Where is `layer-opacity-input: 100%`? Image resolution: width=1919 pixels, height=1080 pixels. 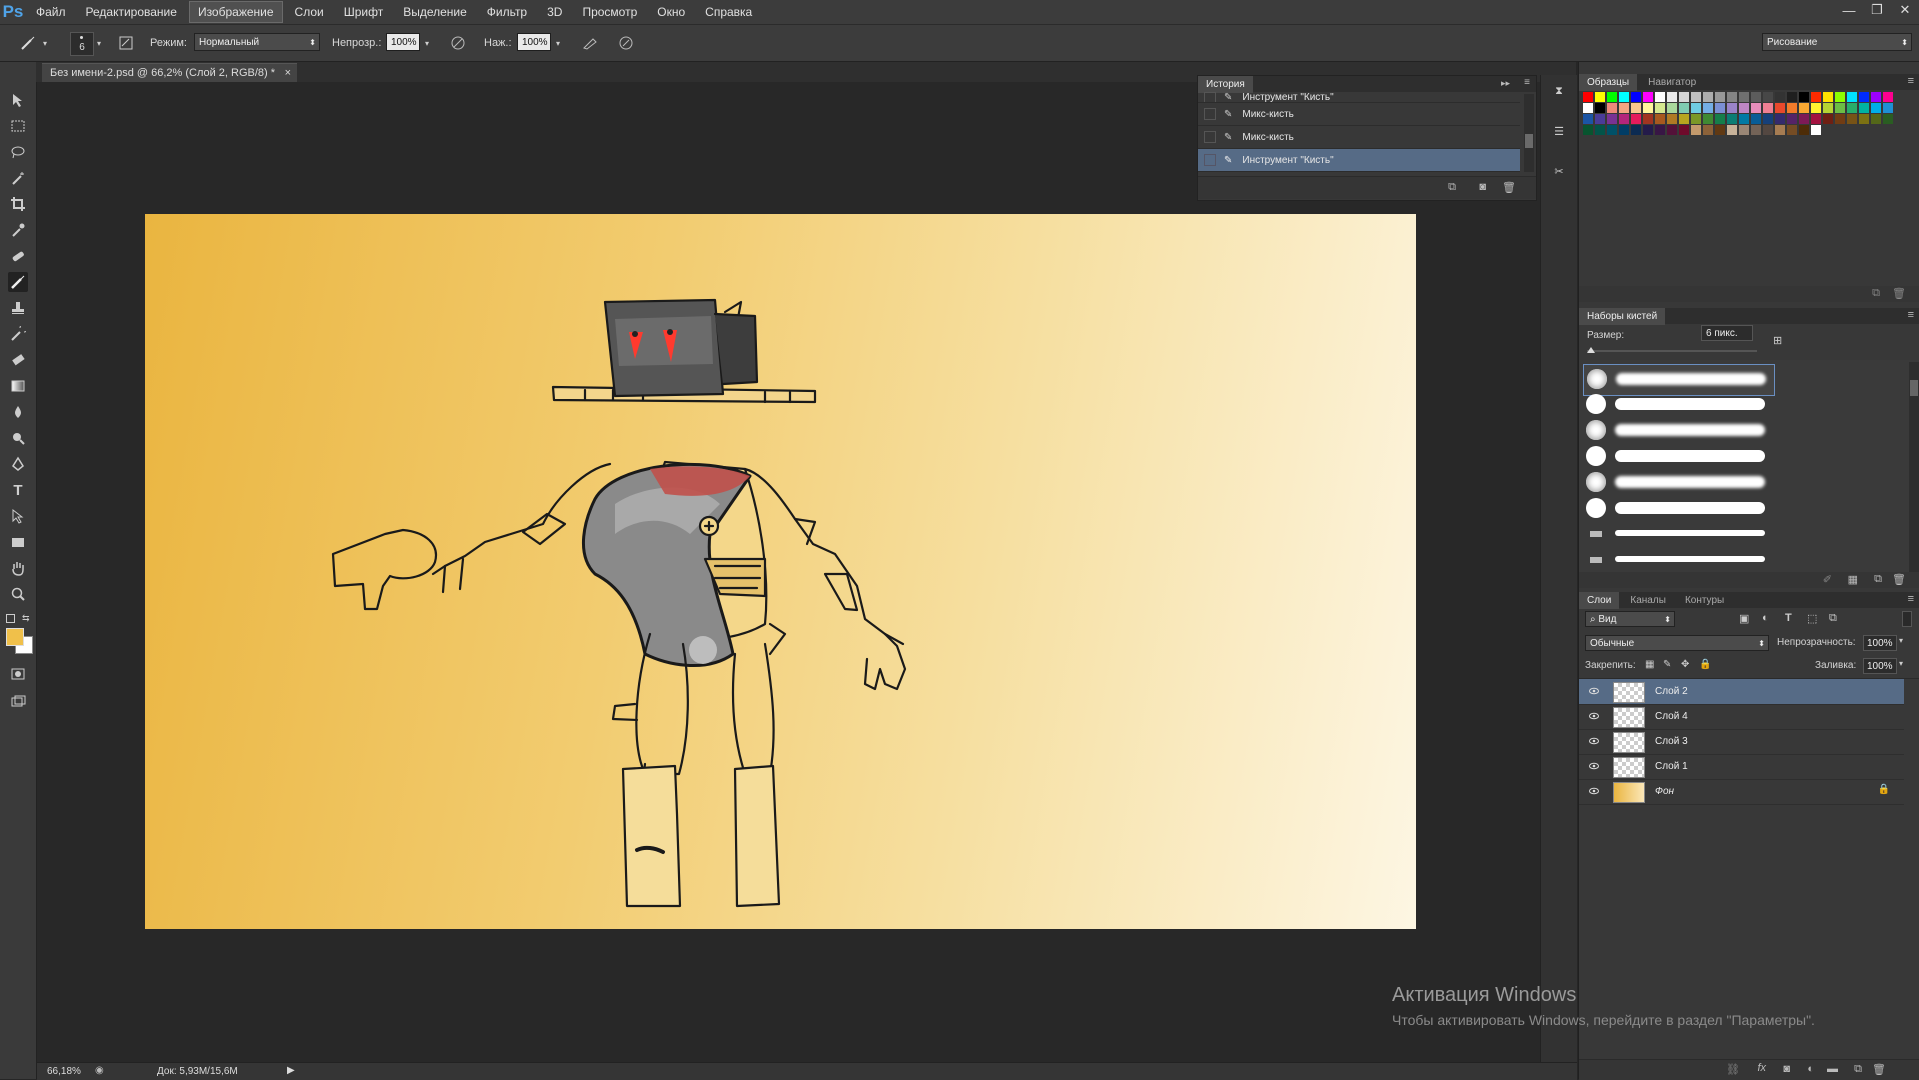
layer-opacity-input: 100% is located at coordinates (1880, 643).